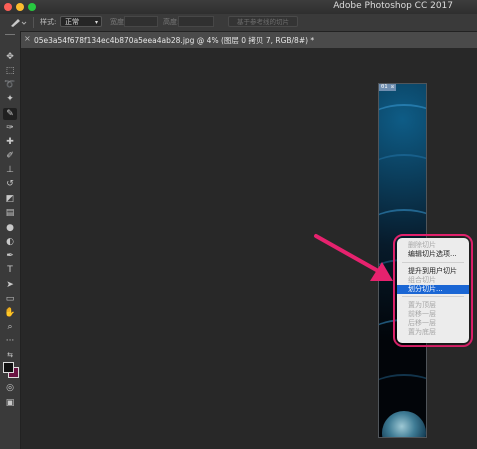 Image resolution: width=477 pixels, height=449 pixels. Describe the element at coordinates (18, 22) in the screenshot. I see `slice-tool-preset-icon` at that location.